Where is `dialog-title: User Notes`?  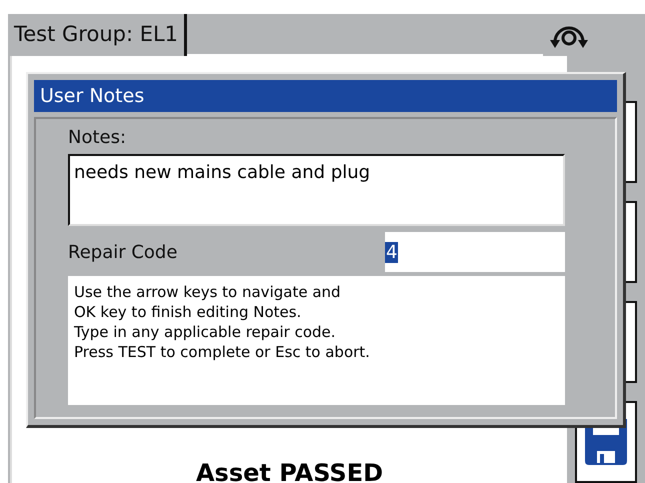
dialog-title: User Notes is located at coordinates (325, 96).